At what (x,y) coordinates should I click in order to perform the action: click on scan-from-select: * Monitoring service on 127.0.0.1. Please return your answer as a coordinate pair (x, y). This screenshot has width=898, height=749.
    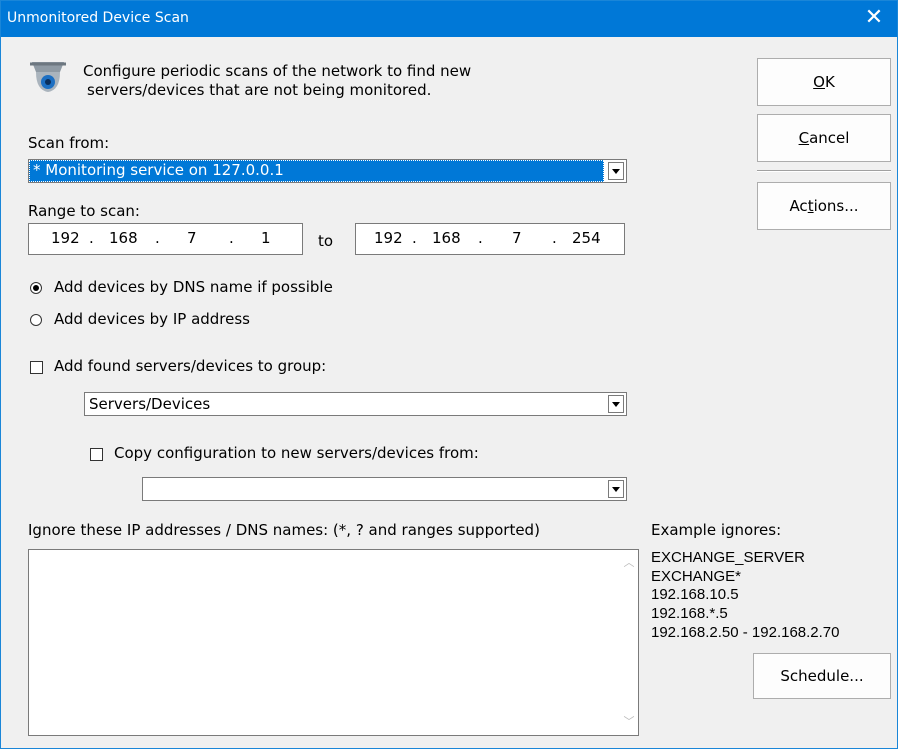
    Looking at the image, I should click on (327, 171).